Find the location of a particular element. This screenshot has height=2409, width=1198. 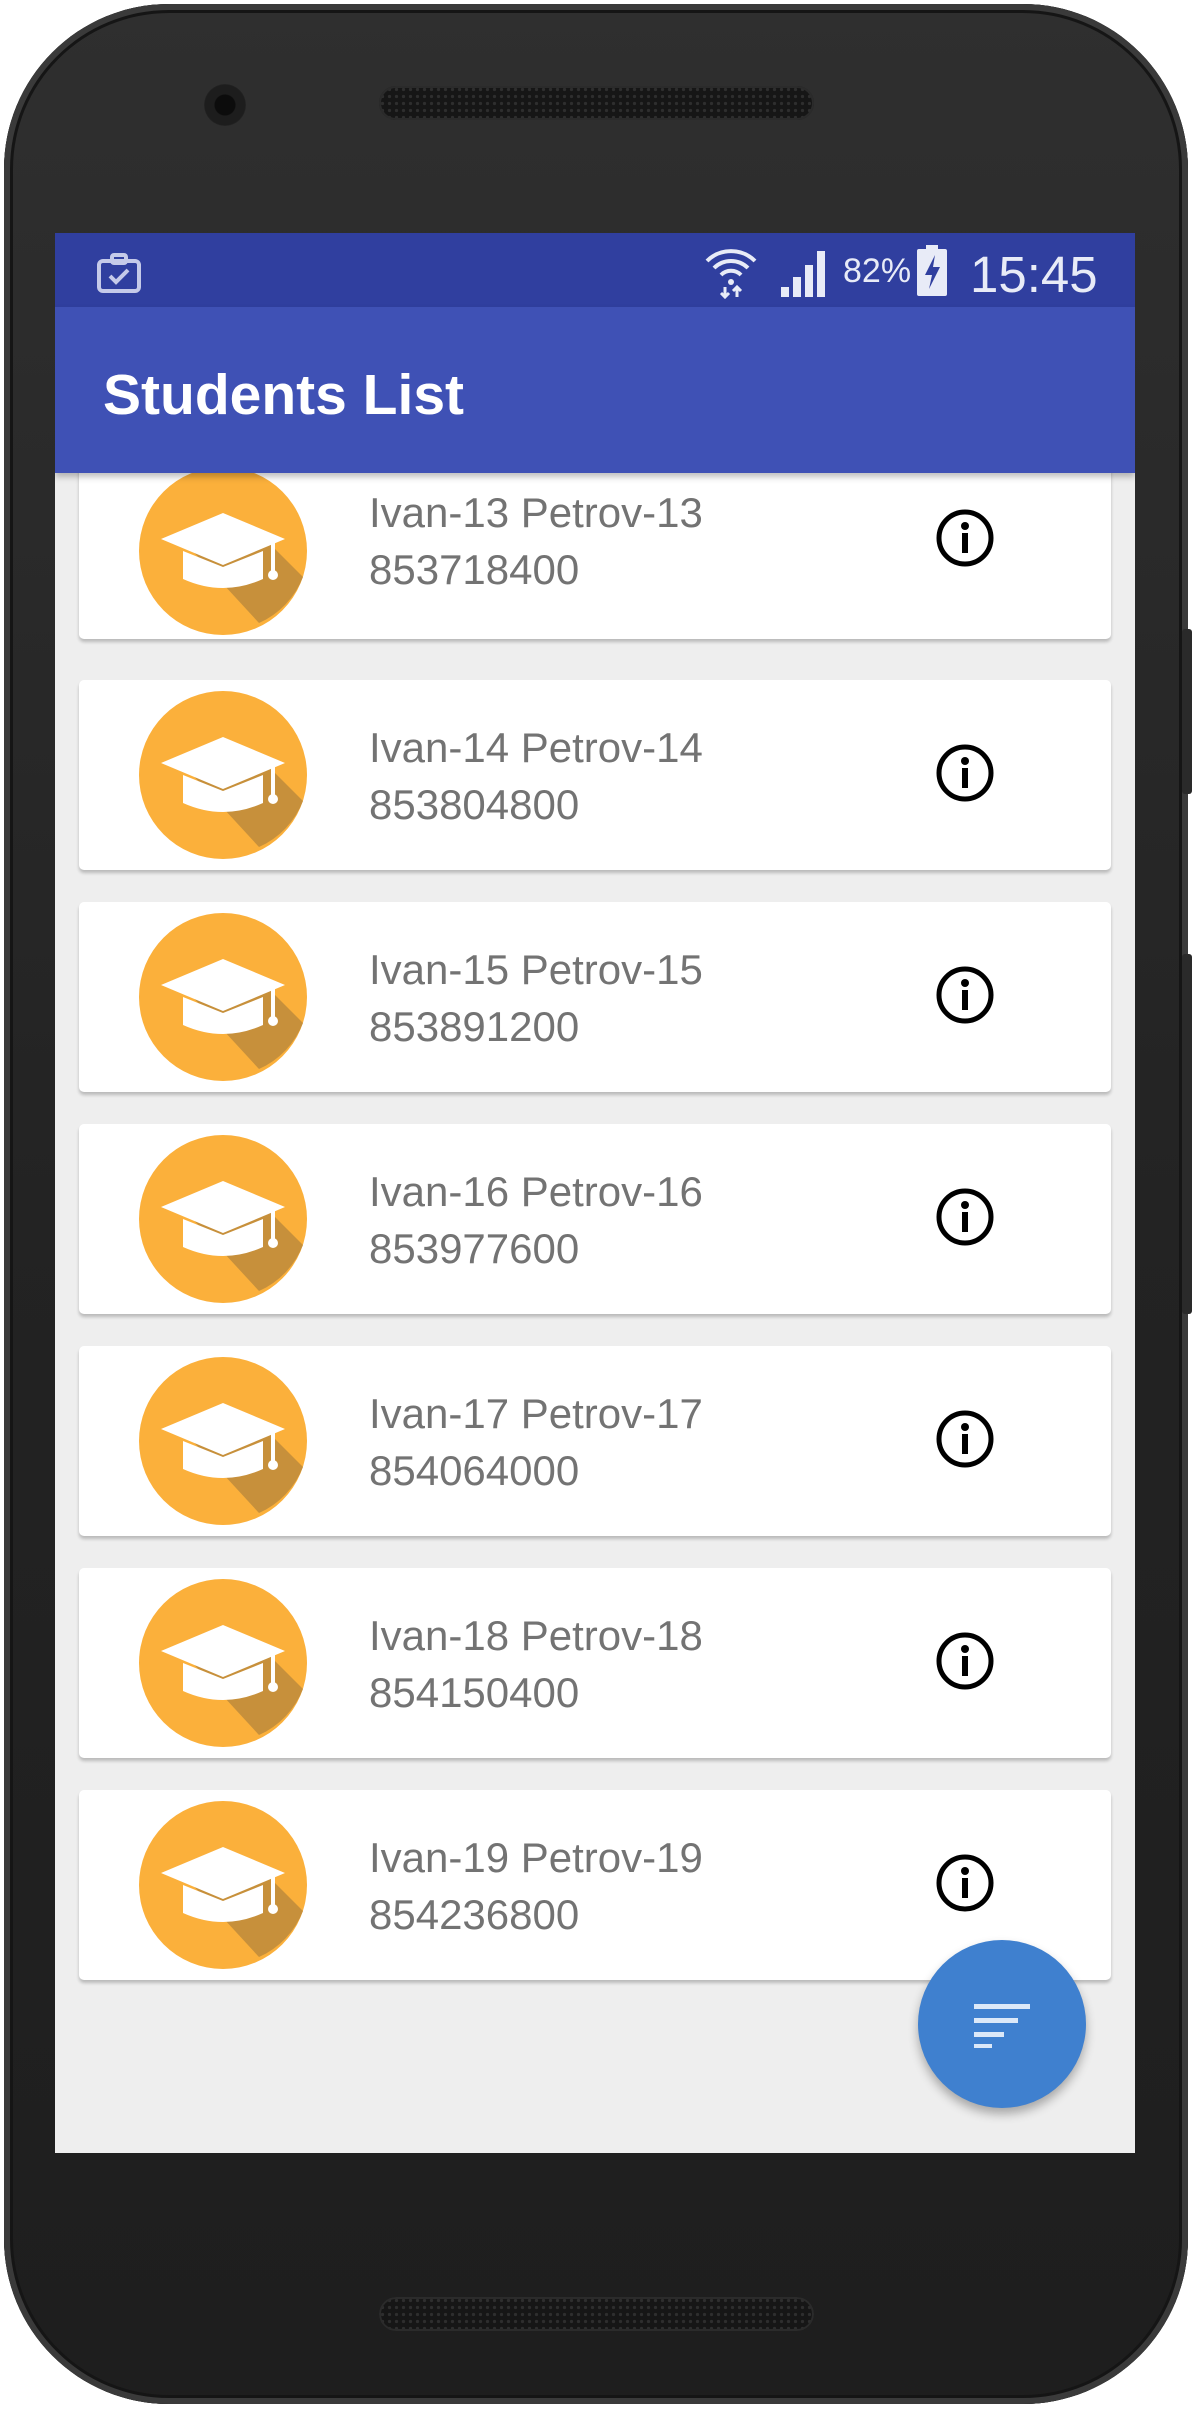

power-button is located at coordinates (1187, 711).